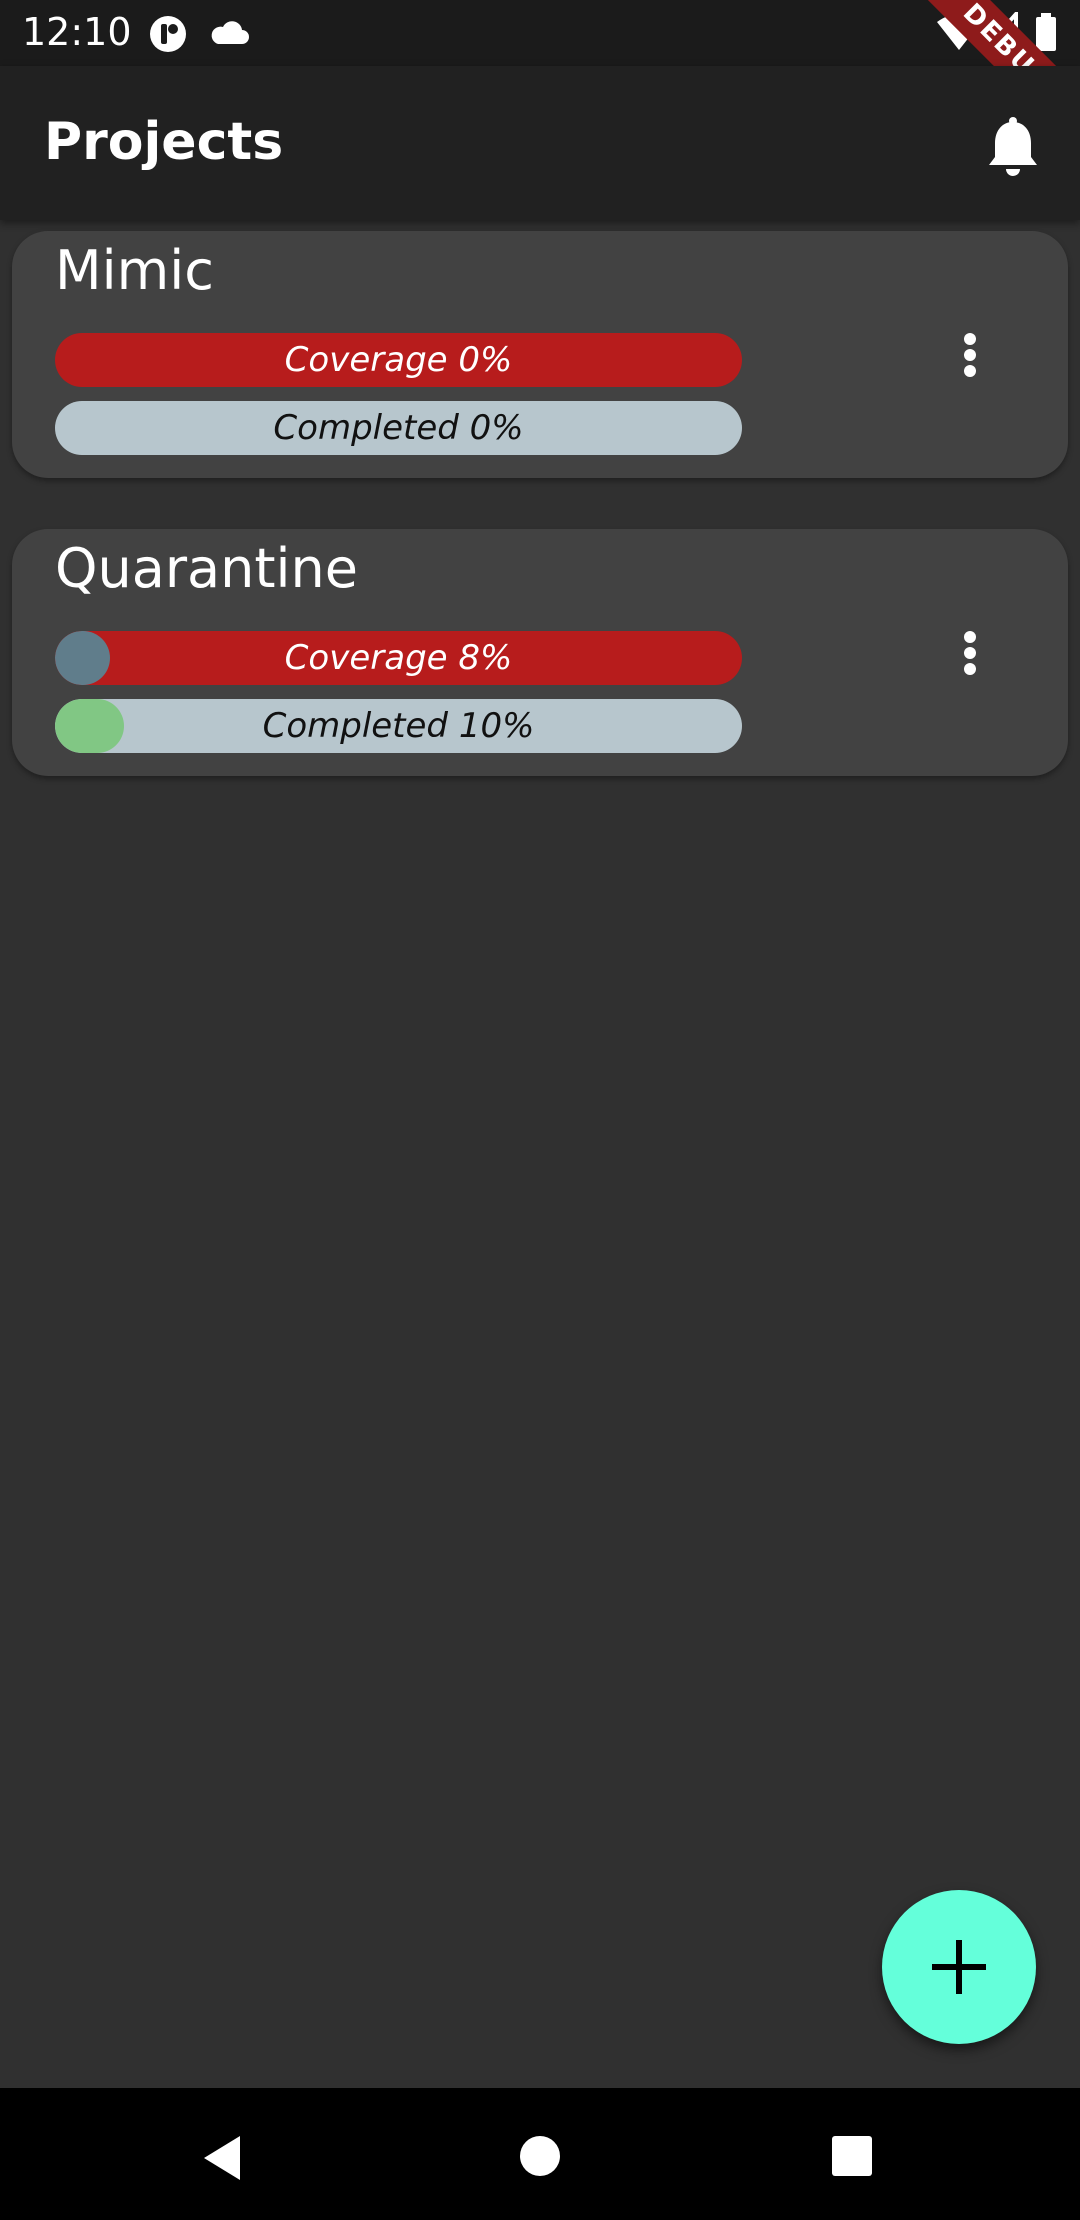 The height and width of the screenshot is (2220, 1080). What do you see at coordinates (224, 2158) in the screenshot?
I see `back-icon` at bounding box center [224, 2158].